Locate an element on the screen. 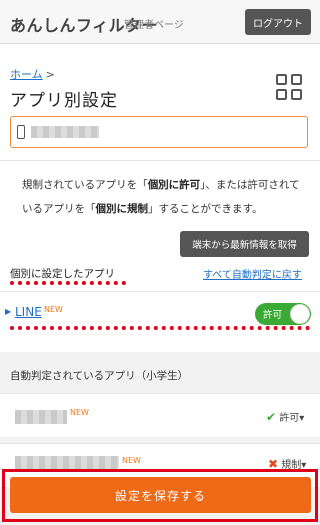  app-header: あんしんフィルター 管理者ページ ログアウト is located at coordinates (160, 22).